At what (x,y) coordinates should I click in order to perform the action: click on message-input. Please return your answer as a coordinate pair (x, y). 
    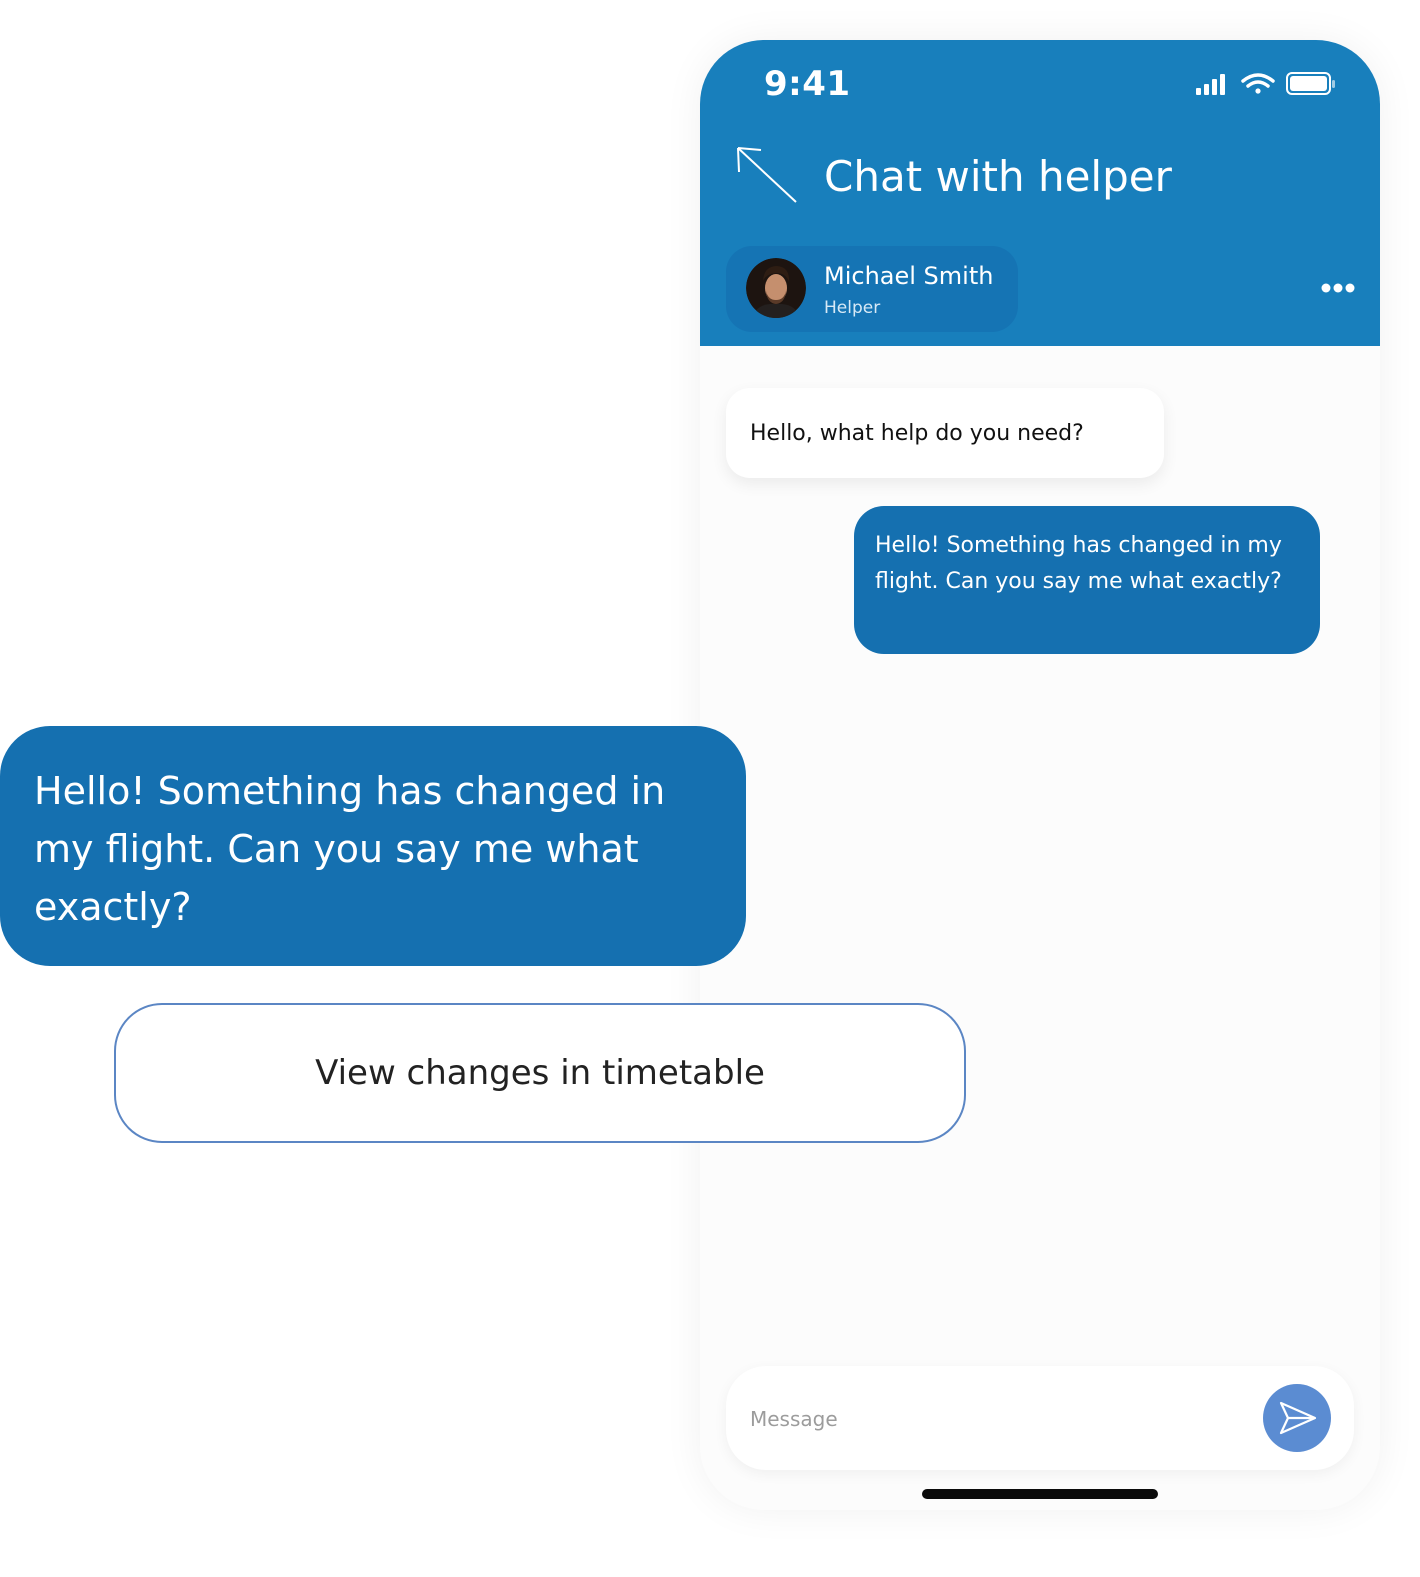
    Looking at the image, I should click on (990, 1419).